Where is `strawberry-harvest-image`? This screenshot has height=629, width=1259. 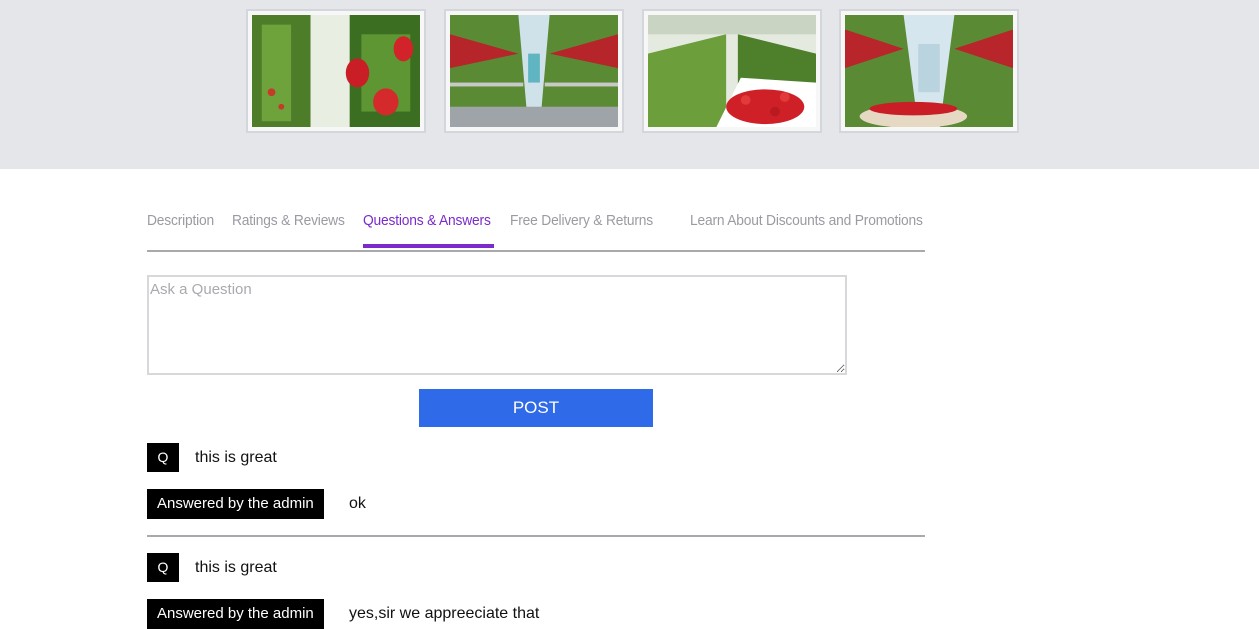 strawberry-harvest-image is located at coordinates (929, 71).